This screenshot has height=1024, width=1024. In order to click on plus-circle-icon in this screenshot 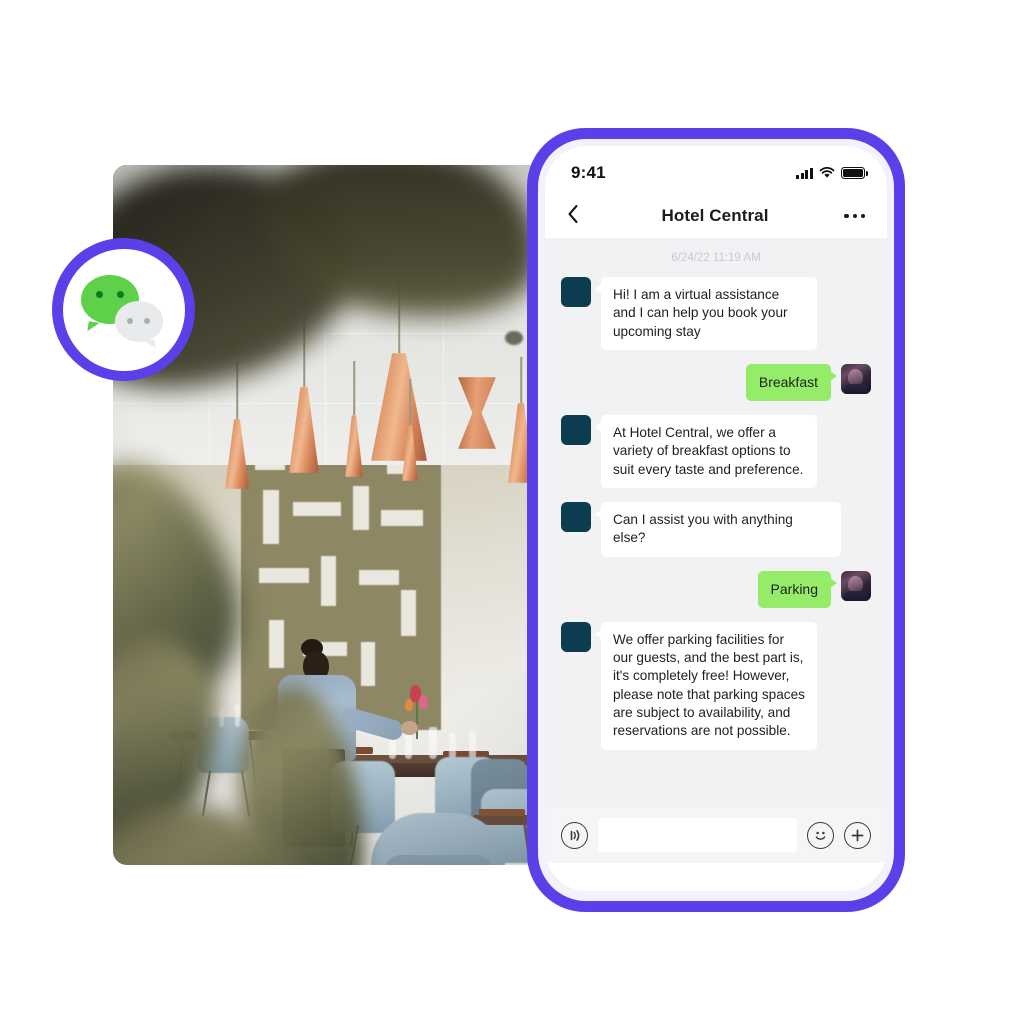, I will do `click(857, 835)`.